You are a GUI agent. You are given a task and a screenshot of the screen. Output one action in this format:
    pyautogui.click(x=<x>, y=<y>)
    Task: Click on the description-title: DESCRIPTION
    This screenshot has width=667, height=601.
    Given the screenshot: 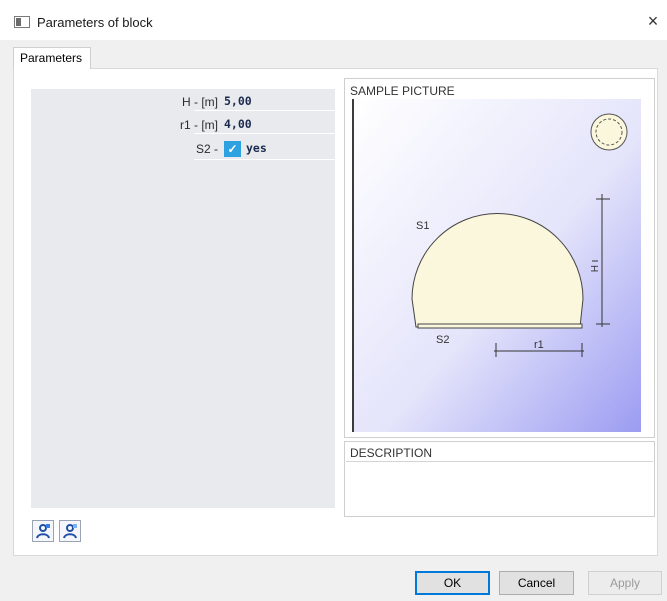 What is the action you would take?
    pyautogui.click(x=391, y=453)
    